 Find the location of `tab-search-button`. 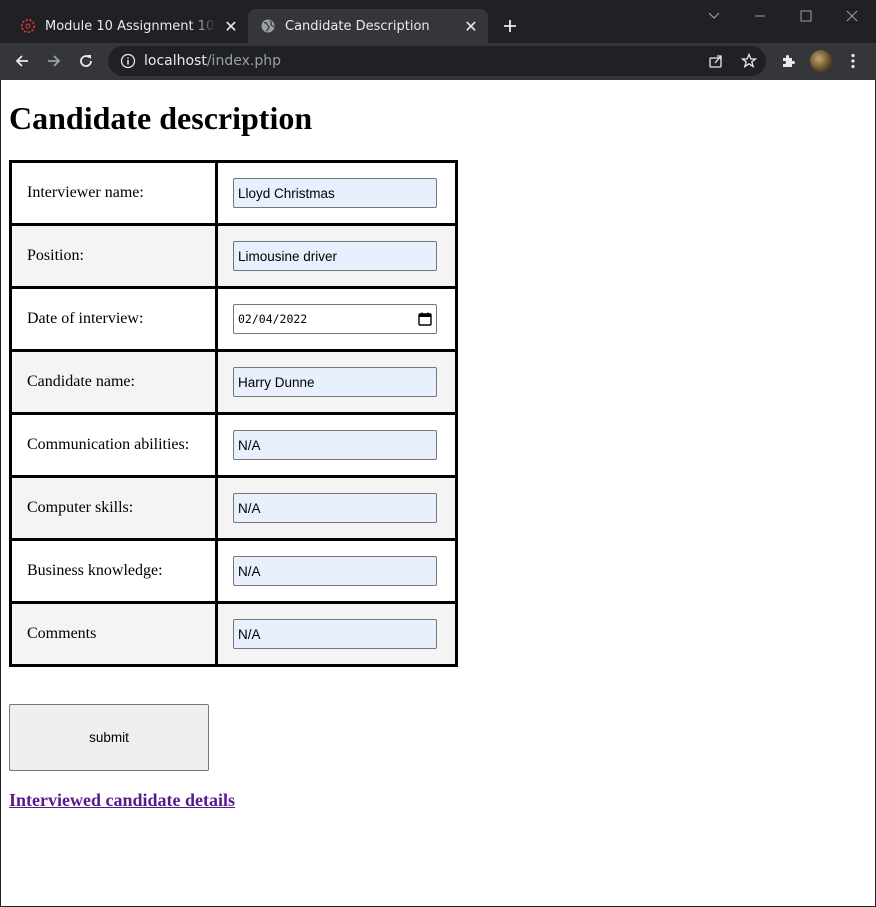

tab-search-button is located at coordinates (714, 16).